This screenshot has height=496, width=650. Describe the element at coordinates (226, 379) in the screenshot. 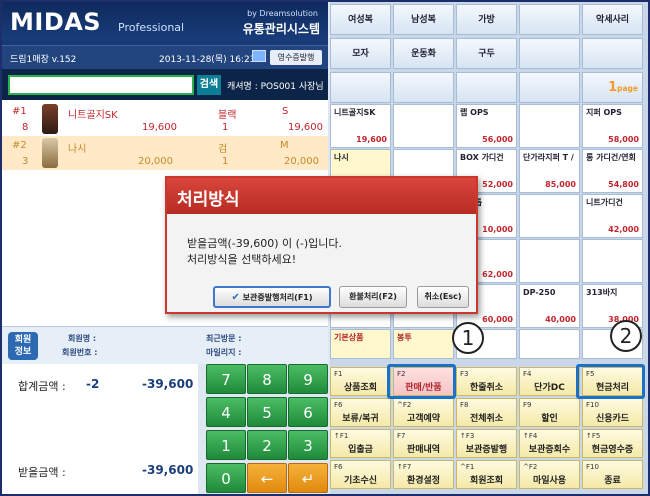

I see `key-7: 7` at that location.